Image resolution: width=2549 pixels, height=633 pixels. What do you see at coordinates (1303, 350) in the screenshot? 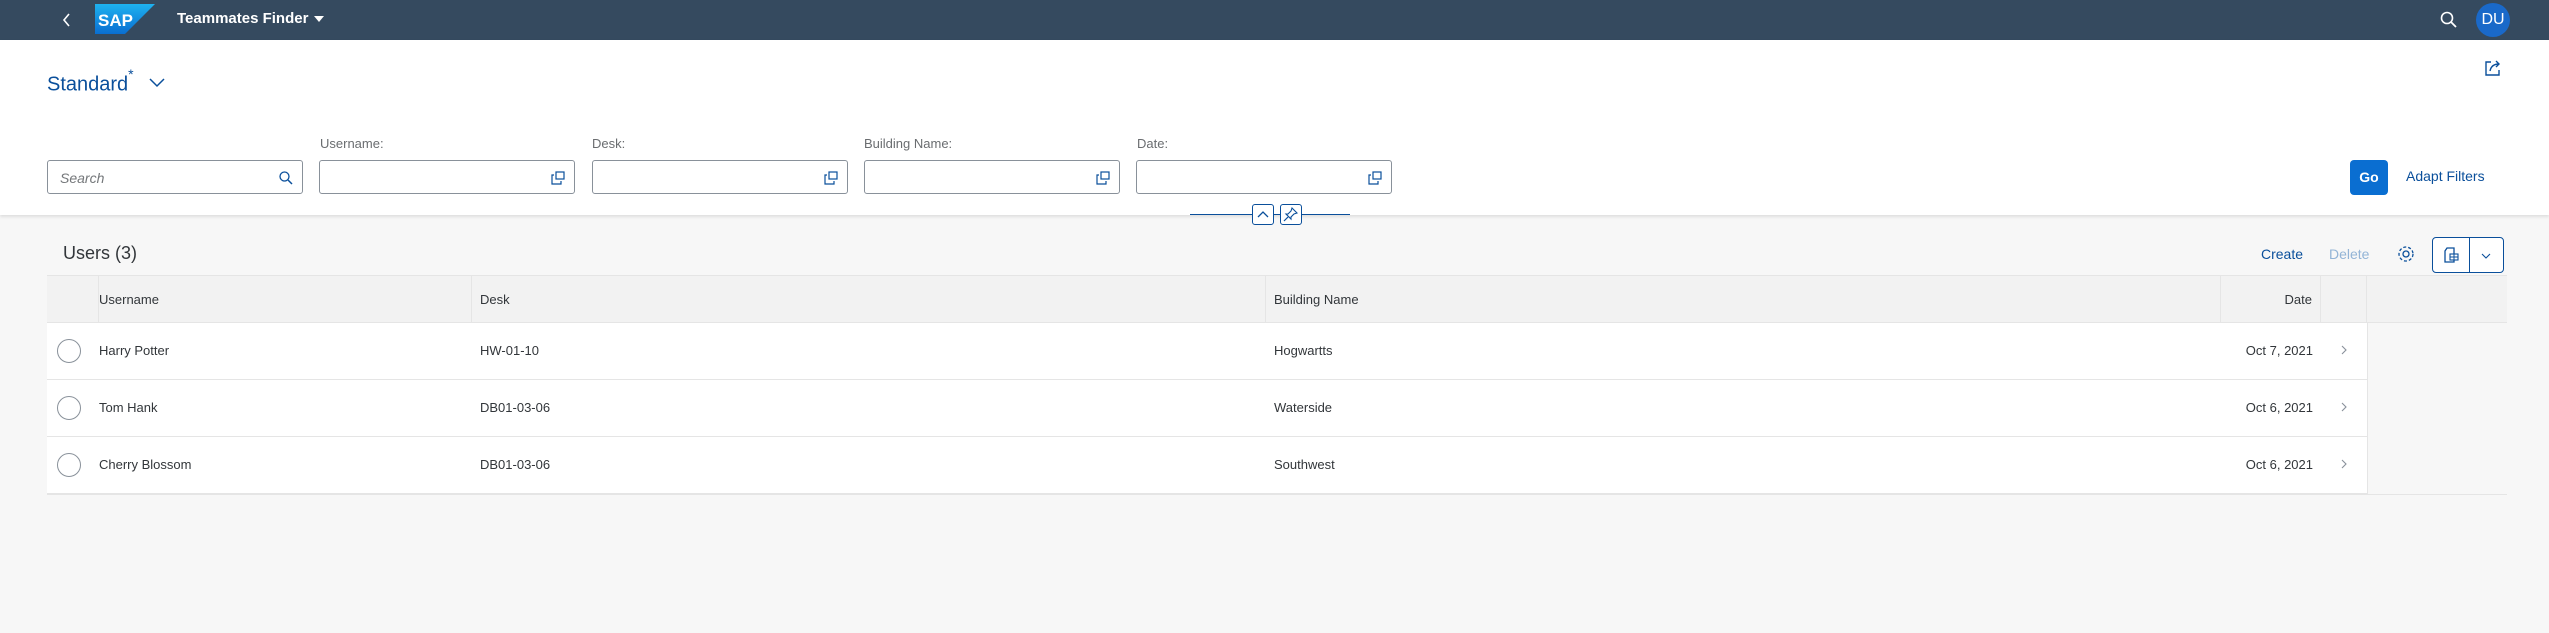
I see `cell-building: Hogwartts` at bounding box center [1303, 350].